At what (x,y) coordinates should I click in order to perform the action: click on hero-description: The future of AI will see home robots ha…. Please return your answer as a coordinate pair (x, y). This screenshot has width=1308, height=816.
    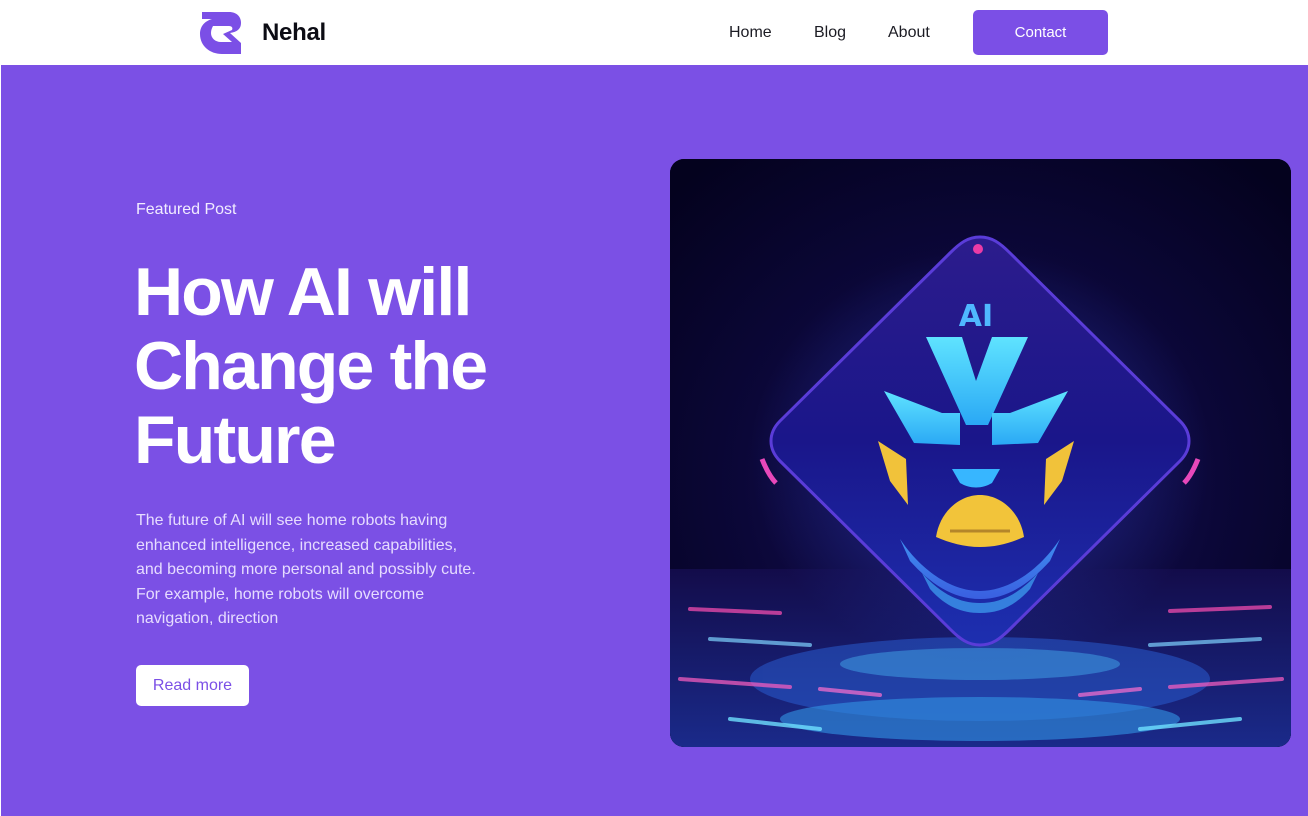
    Looking at the image, I should click on (306, 569).